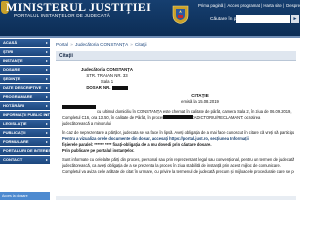  I want to click on top-link-about: Despre, so click(293, 5).